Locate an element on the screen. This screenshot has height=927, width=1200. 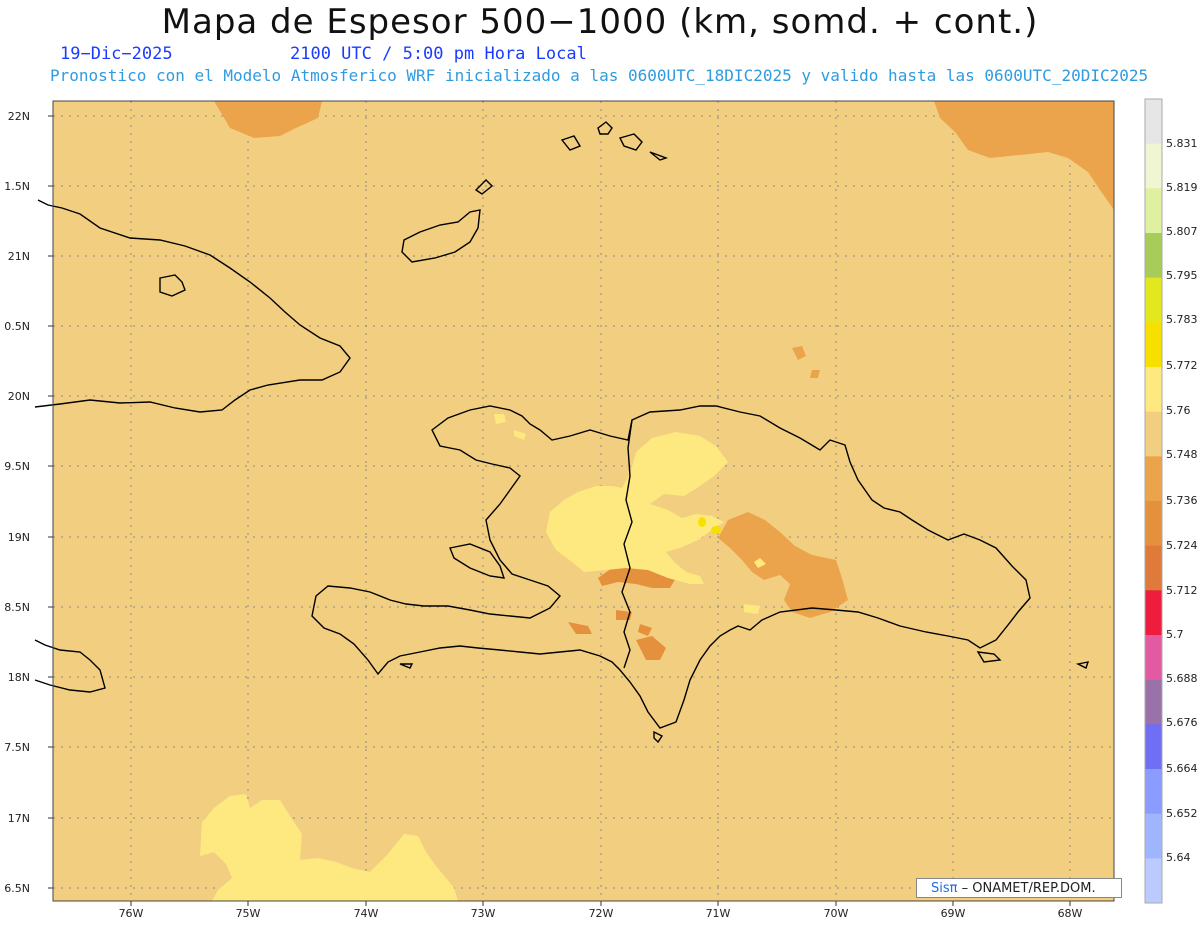
lat-label: 18N is located at coordinates (18, 677).